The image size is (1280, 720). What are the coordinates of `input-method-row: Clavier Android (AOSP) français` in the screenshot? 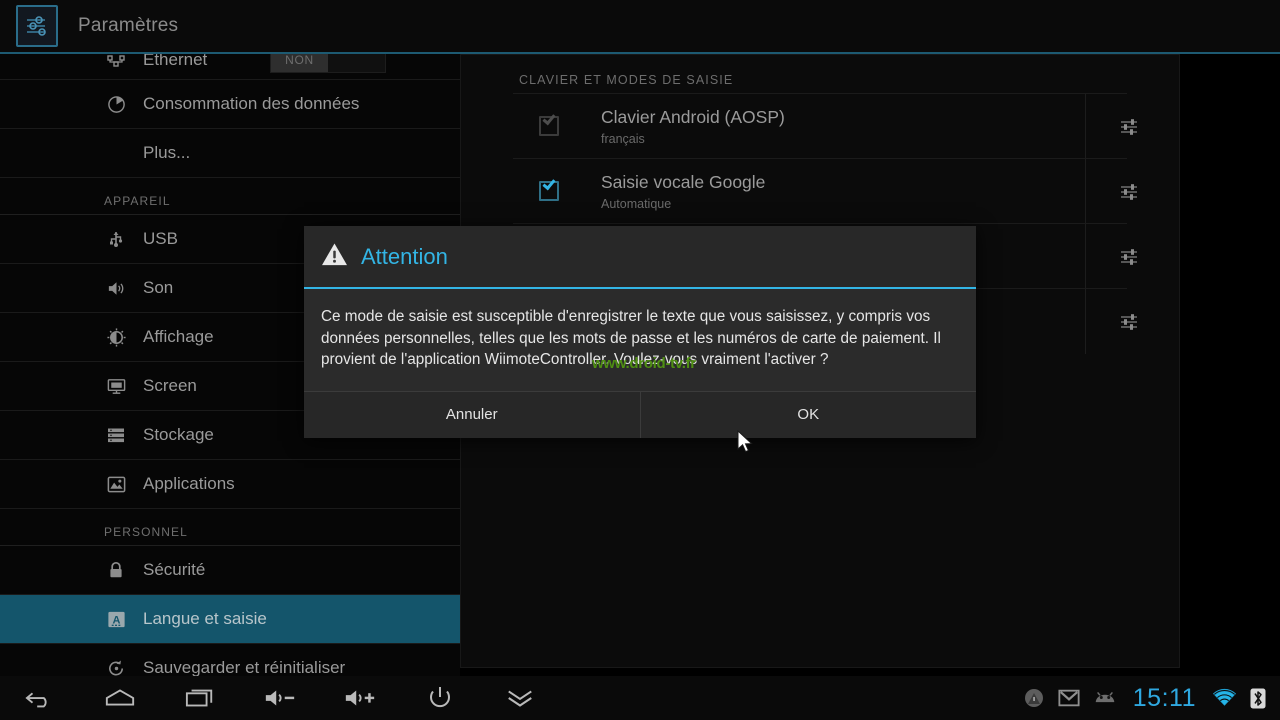 It's located at (825, 126).